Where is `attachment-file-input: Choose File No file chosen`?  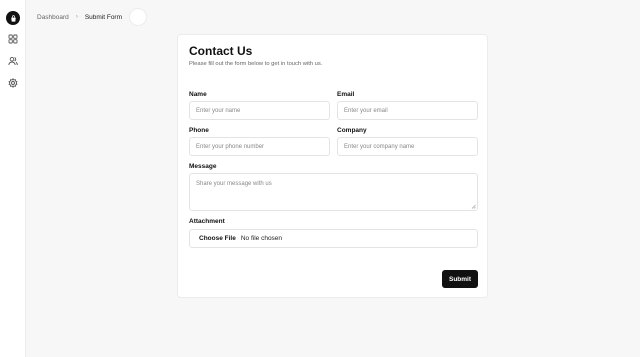
attachment-file-input: Choose File No file chosen is located at coordinates (333, 238).